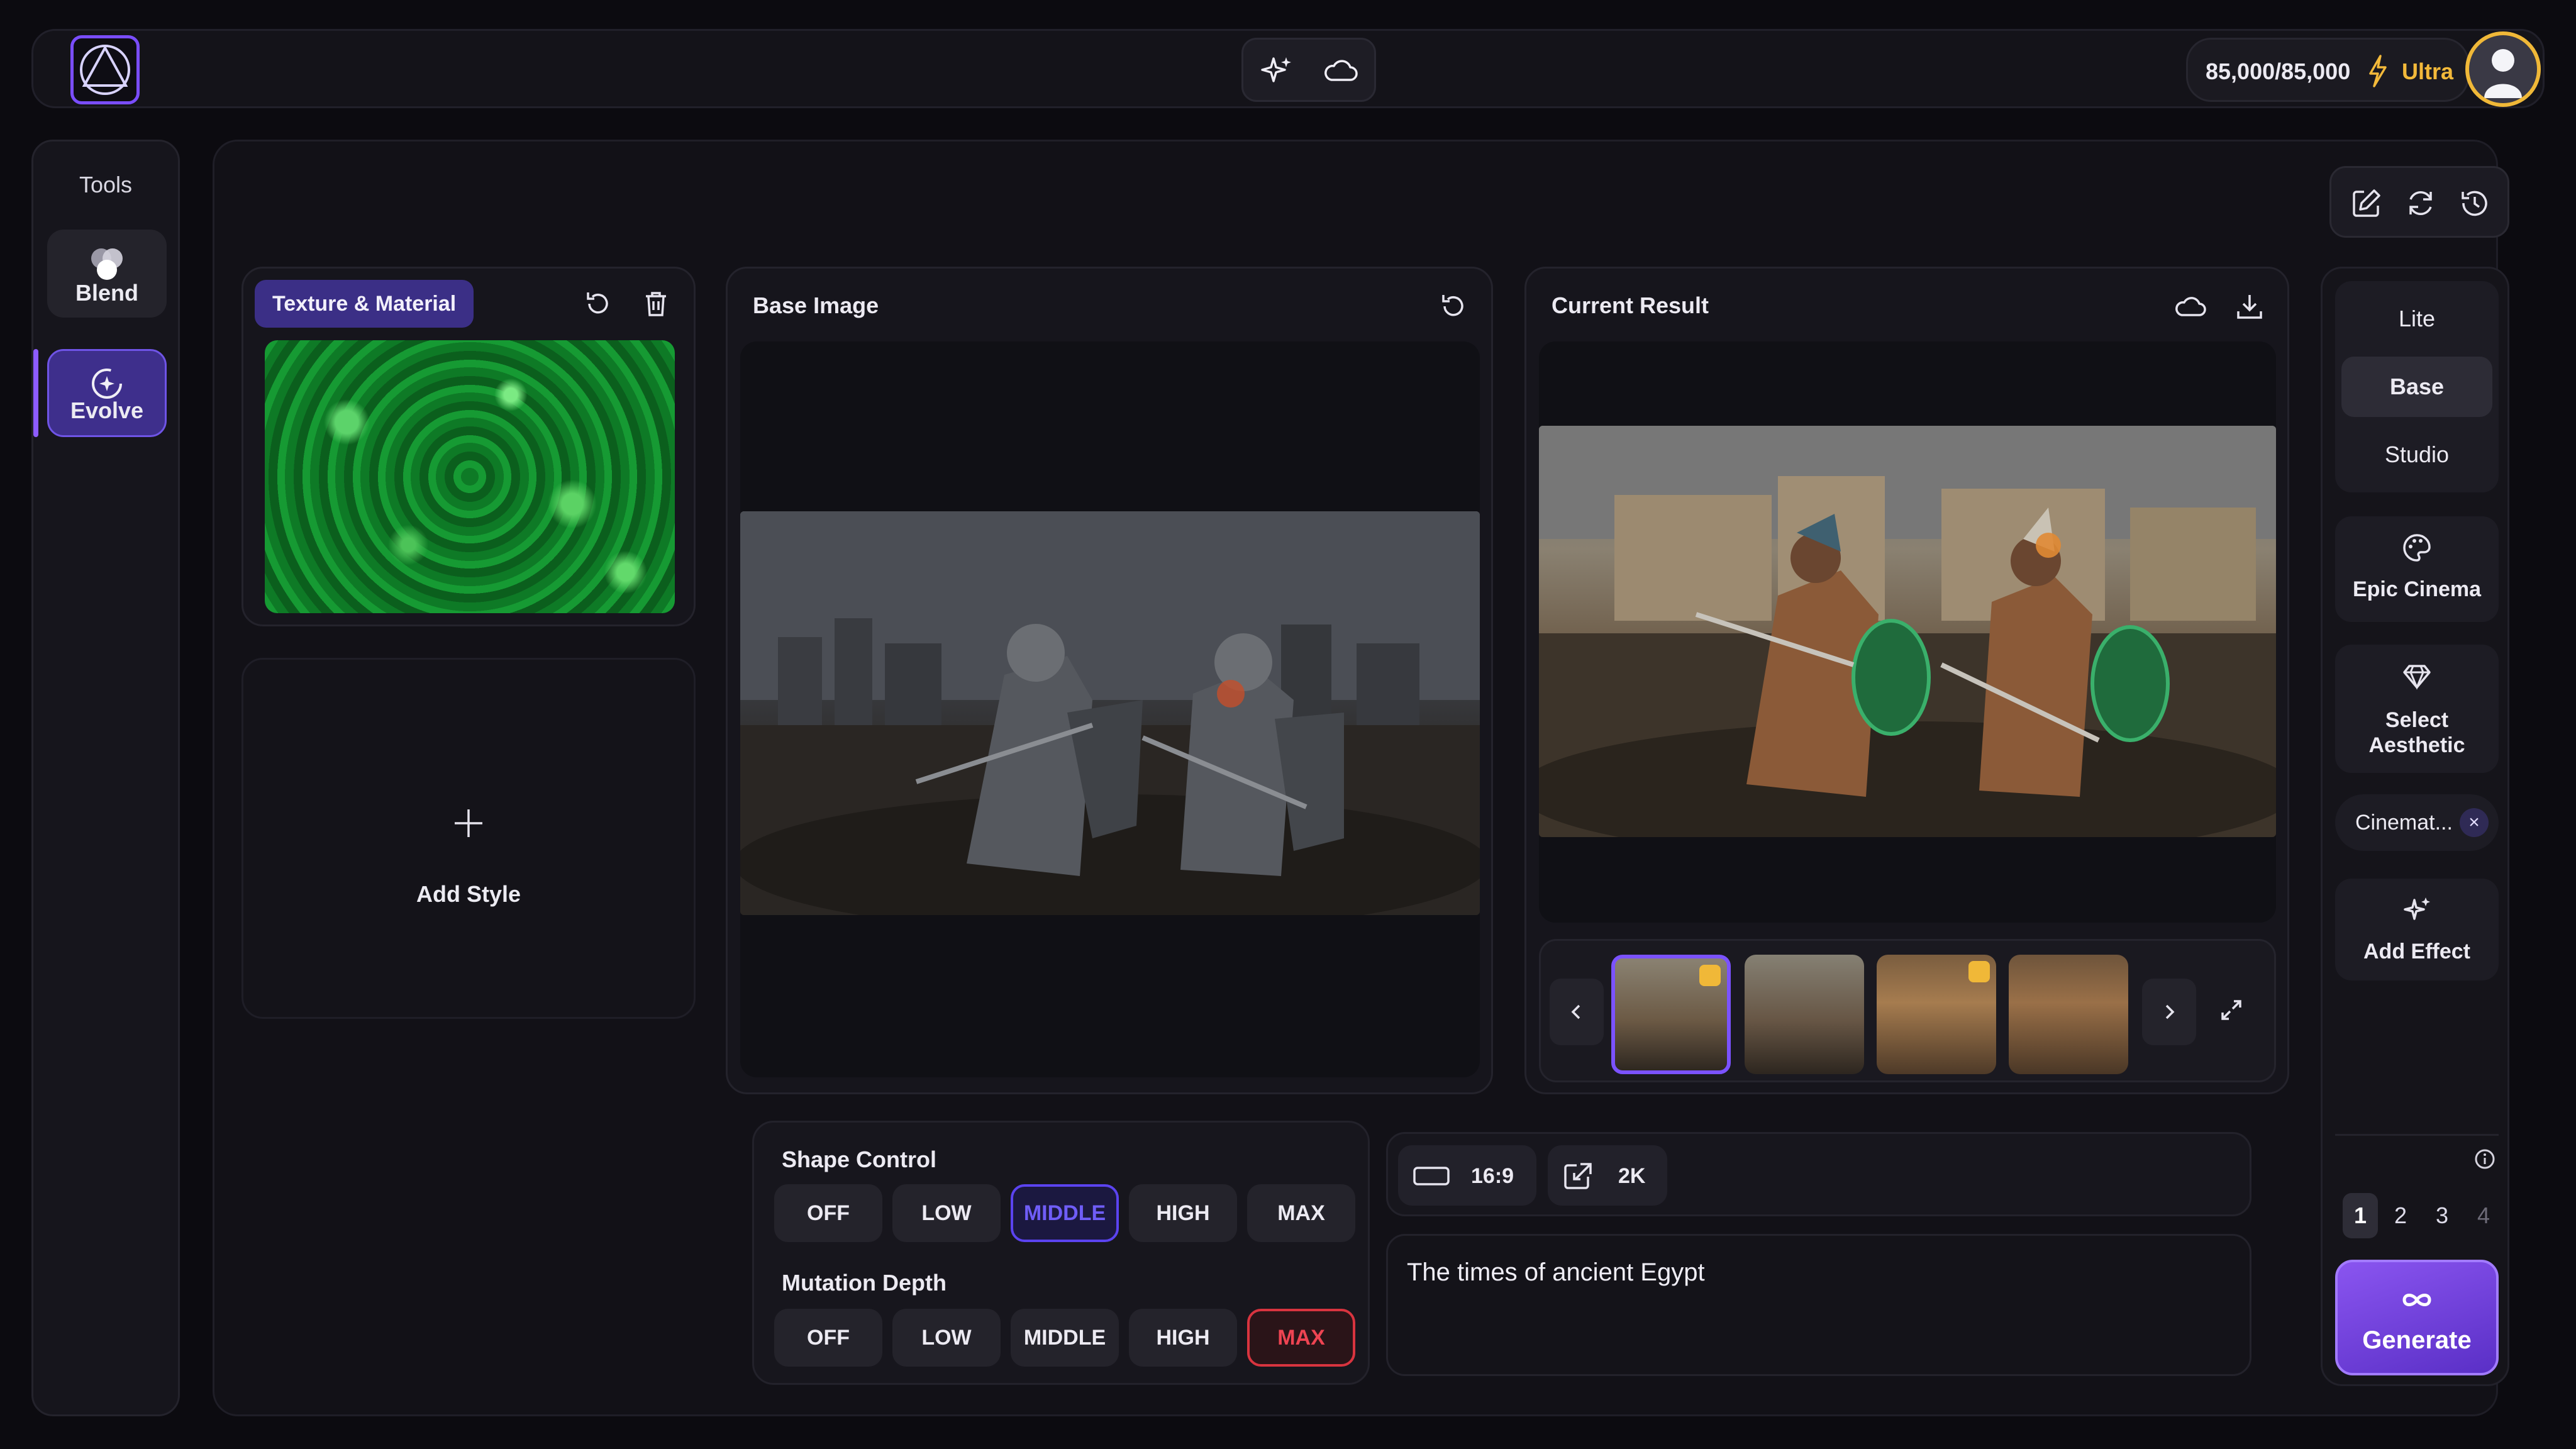 The width and height of the screenshot is (2576, 1449). I want to click on active-tool-indicator, so click(35, 393).